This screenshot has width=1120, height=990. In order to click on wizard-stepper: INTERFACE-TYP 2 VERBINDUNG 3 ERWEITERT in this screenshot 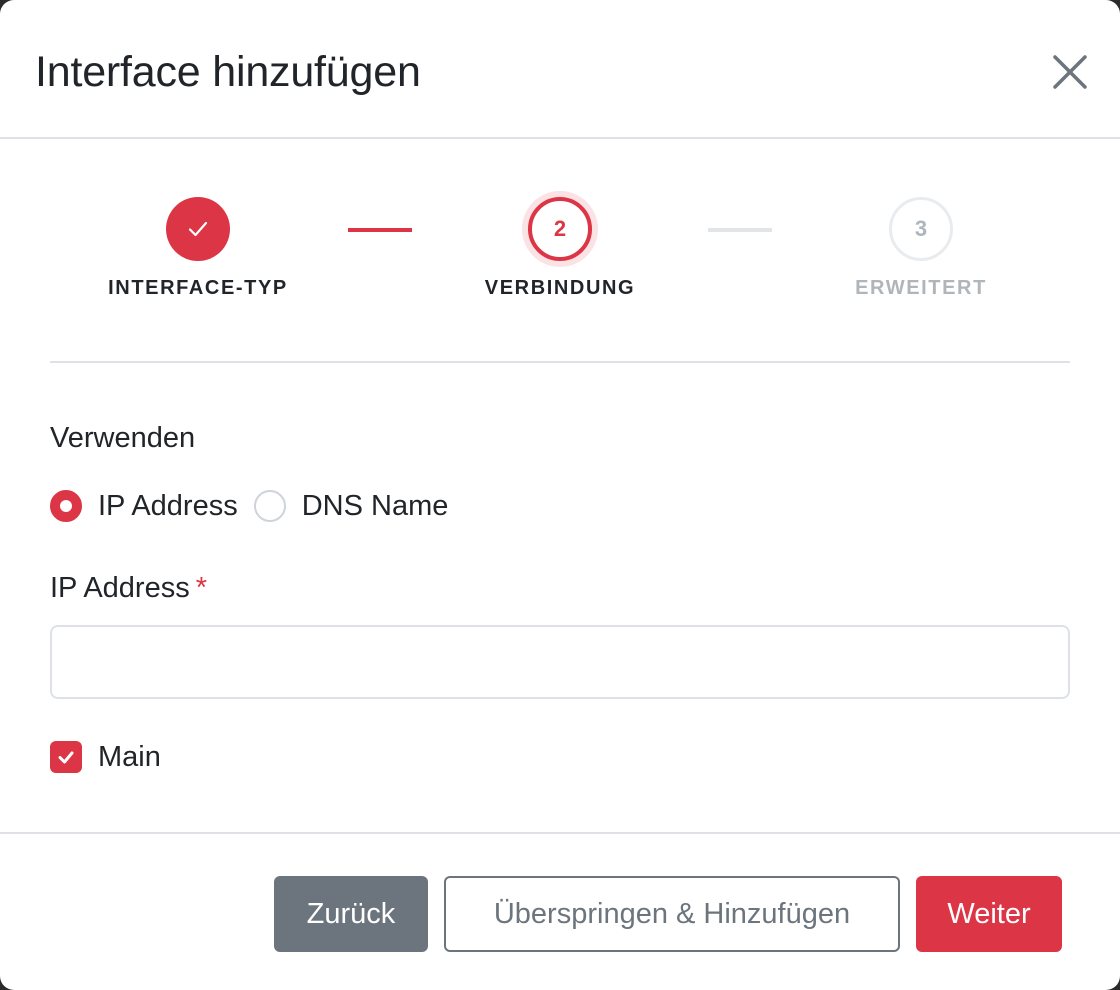, I will do `click(560, 255)`.